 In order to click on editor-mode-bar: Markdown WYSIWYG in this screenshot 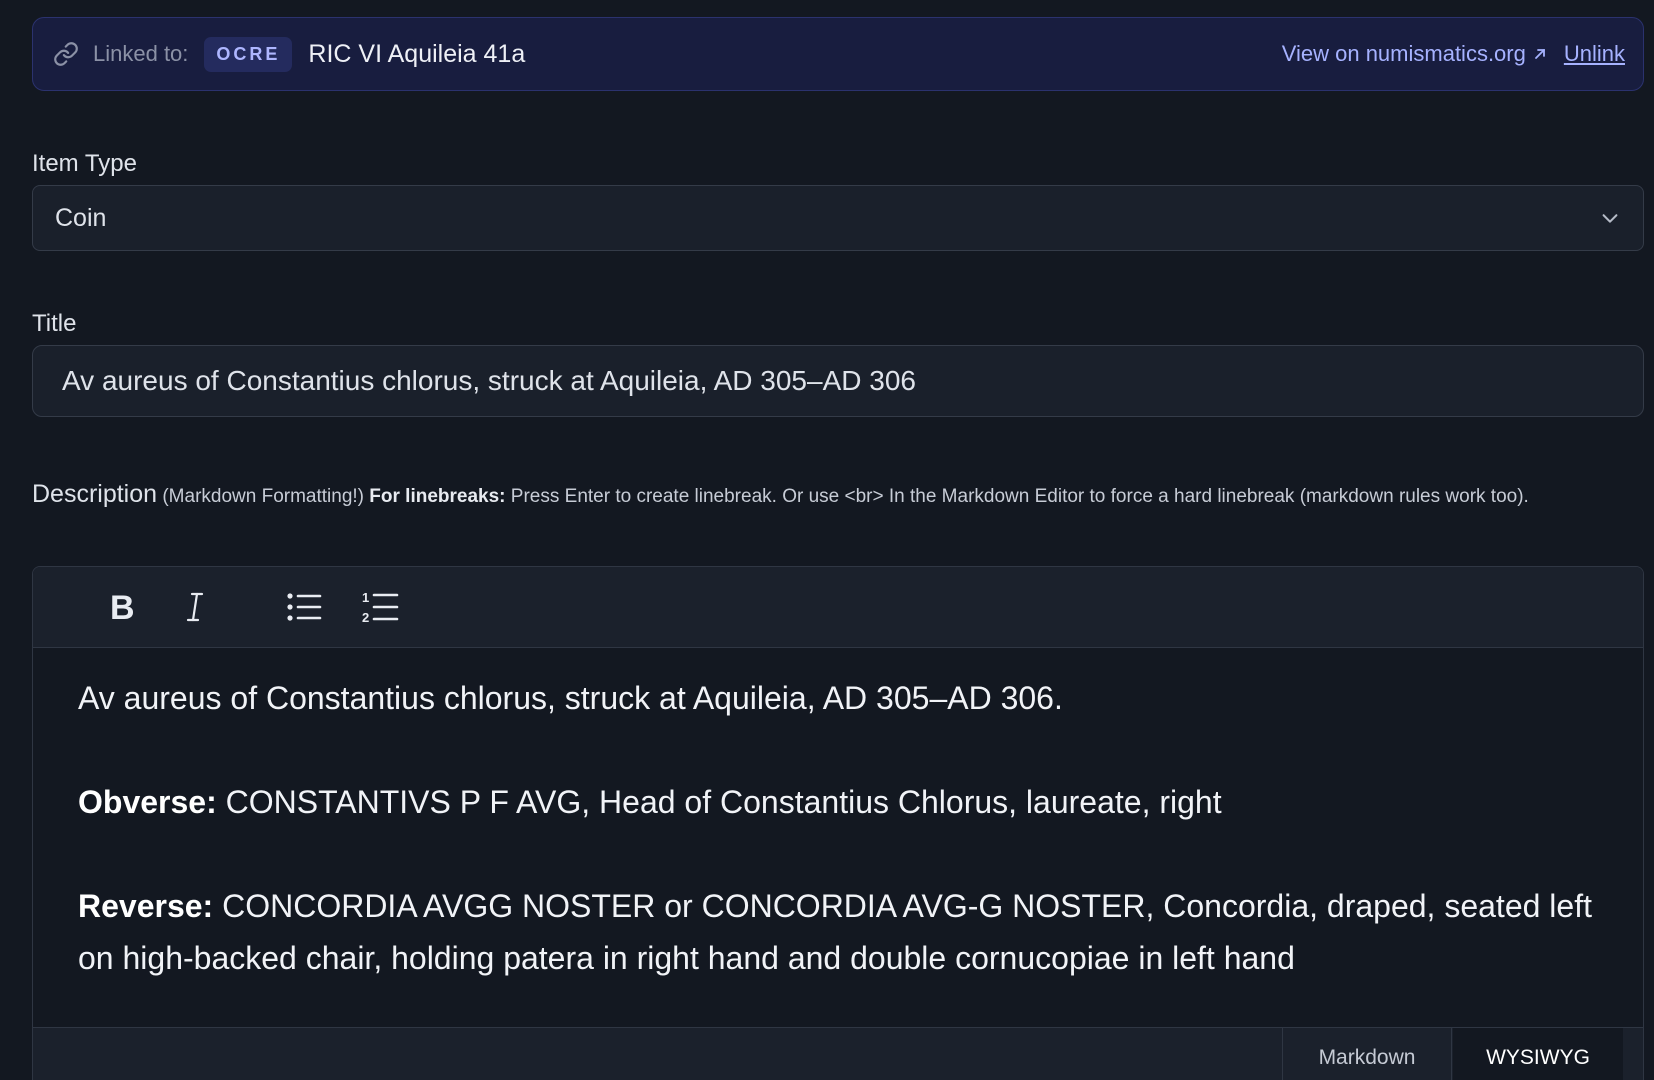, I will do `click(838, 1053)`.